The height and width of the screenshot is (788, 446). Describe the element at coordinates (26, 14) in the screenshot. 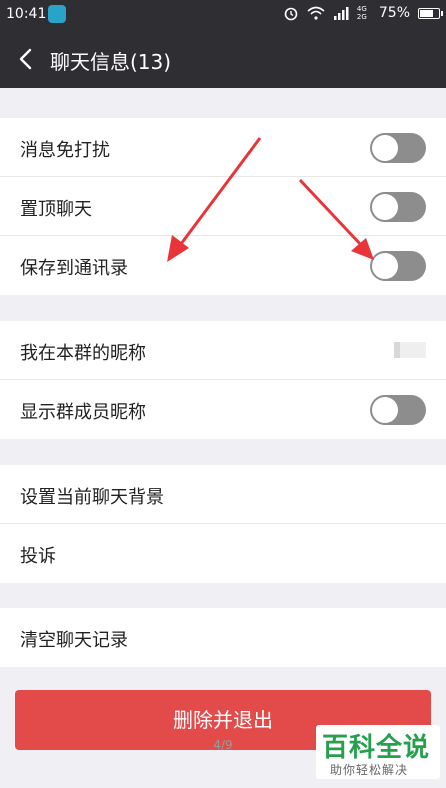

I see `status-time: 10:41` at that location.